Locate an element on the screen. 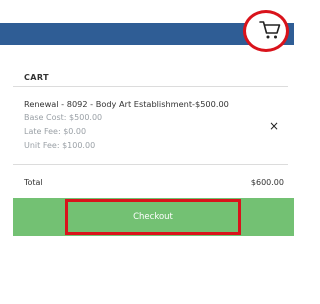 The image size is (320, 304). total-label: Total is located at coordinates (33, 182).